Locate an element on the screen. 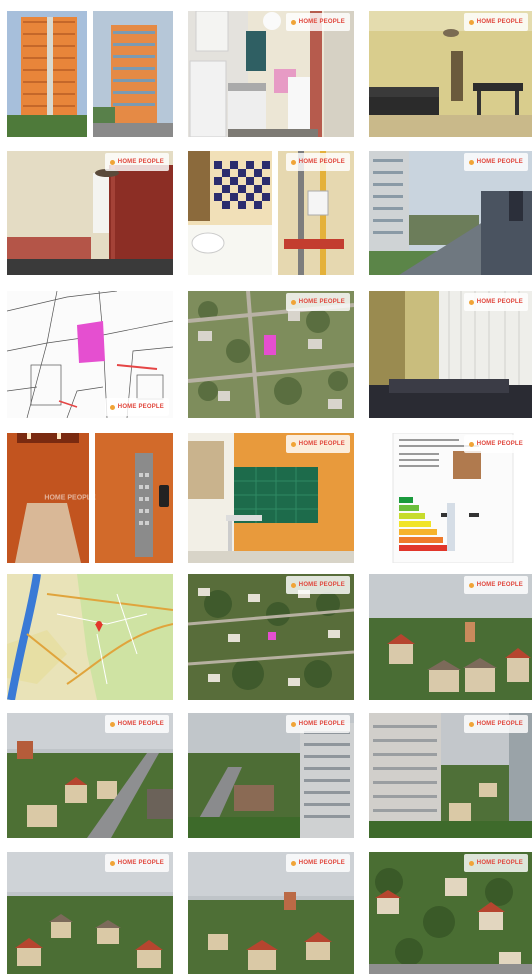  photo-view-tower-2: HOME PEOPLE is located at coordinates (450, 775).